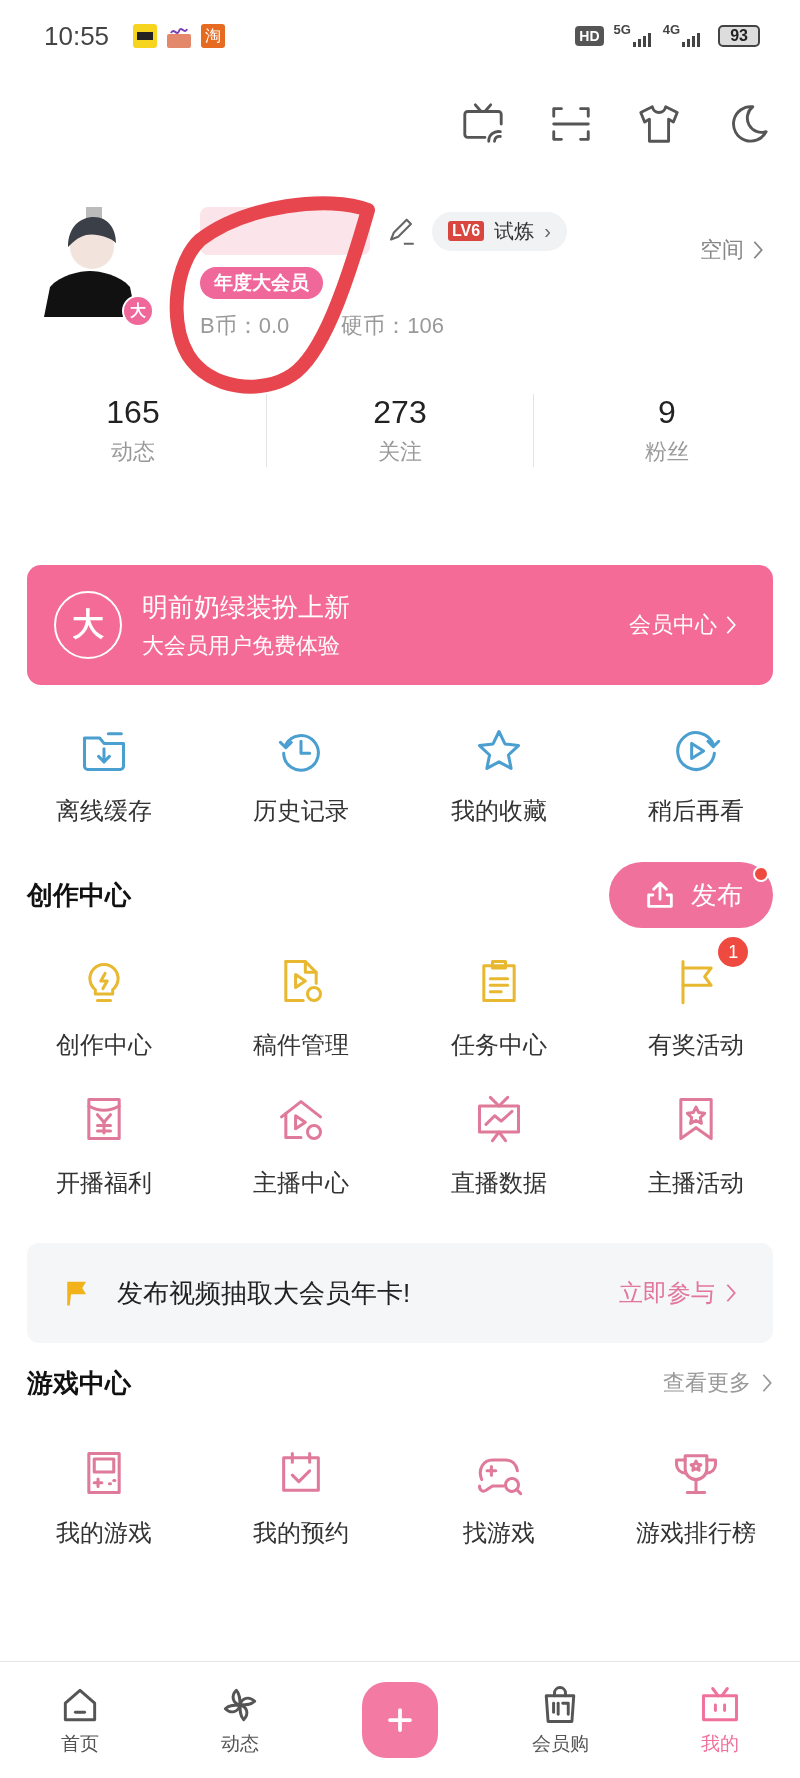 This screenshot has height=1778, width=800. Describe the element at coordinates (241, 645) in the screenshot. I see `banner-subtitle: 大会员用户免费体验` at that location.